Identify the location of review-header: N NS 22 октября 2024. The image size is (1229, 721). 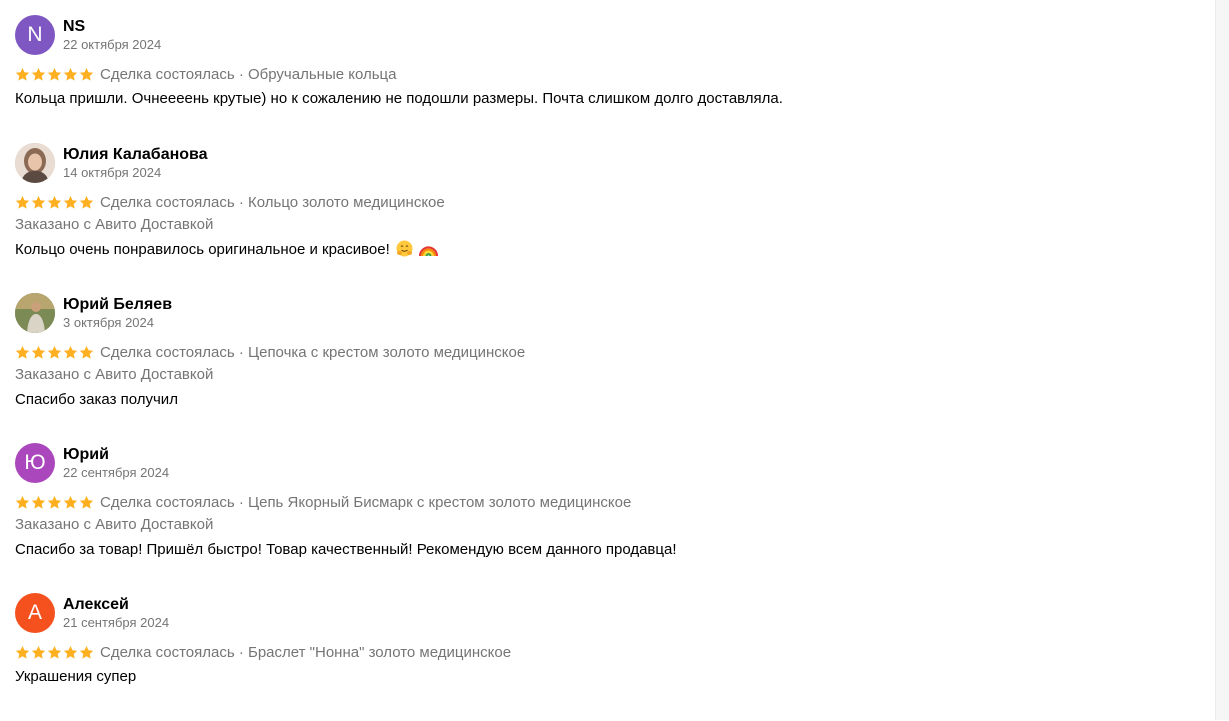
(612, 35).